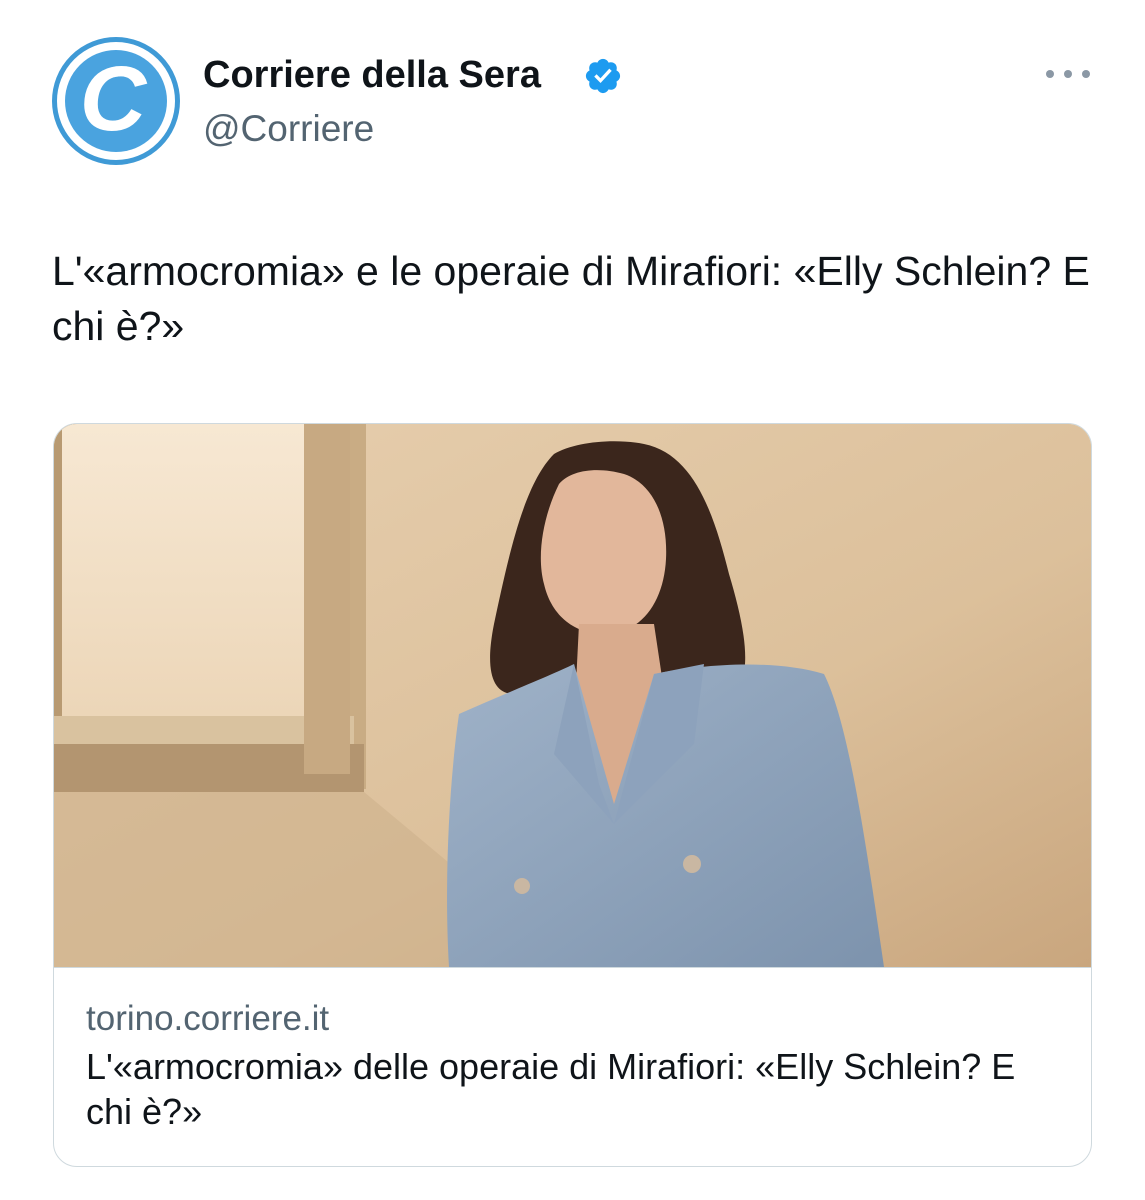 The image size is (1145, 1200). What do you see at coordinates (1068, 74) in the screenshot?
I see `more-dots-icon` at bounding box center [1068, 74].